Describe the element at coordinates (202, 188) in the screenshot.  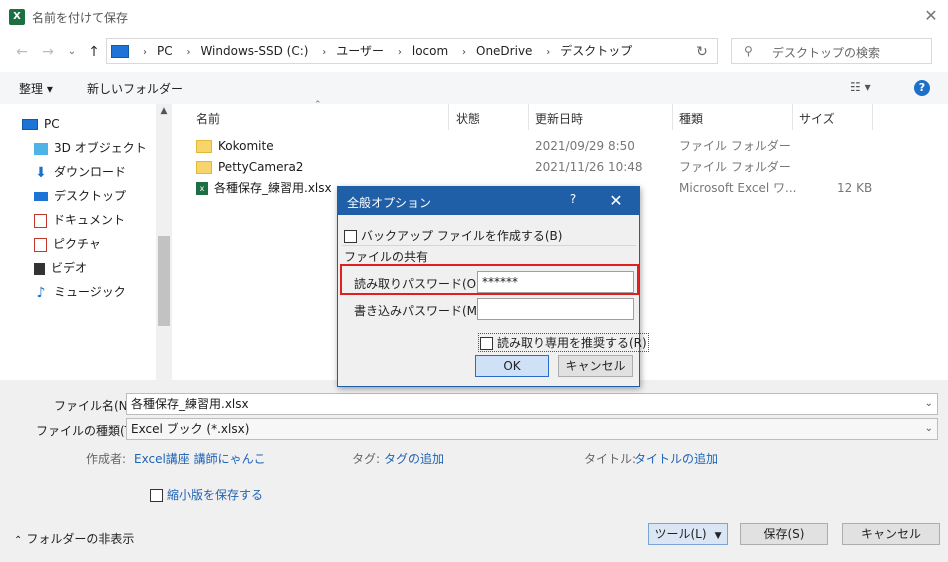
I see `excel-file-icon: x` at that location.